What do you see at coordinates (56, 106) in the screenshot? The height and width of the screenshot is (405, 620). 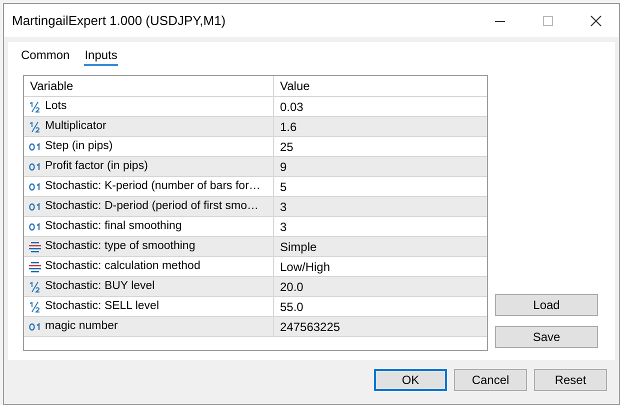 I see `variable-name: Lots` at bounding box center [56, 106].